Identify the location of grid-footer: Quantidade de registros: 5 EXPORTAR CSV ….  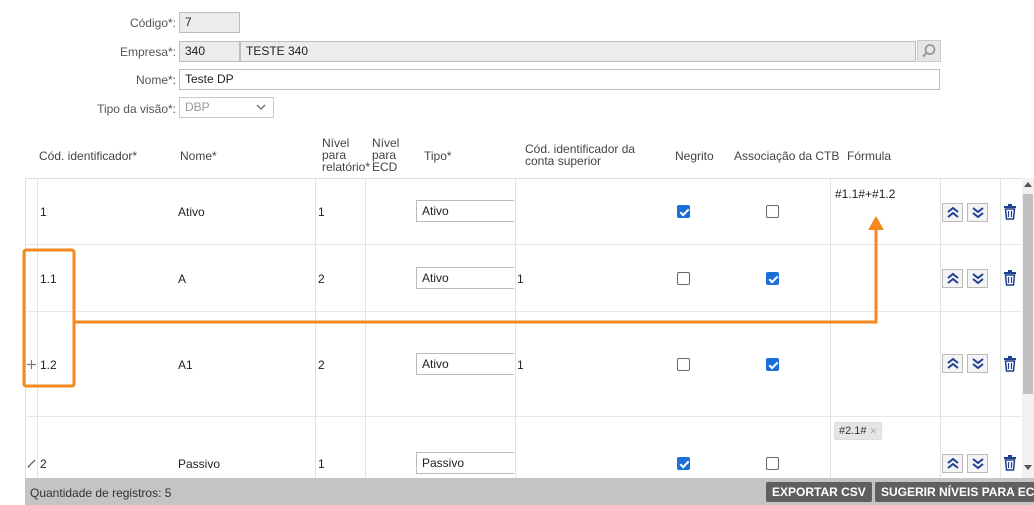
(529, 491).